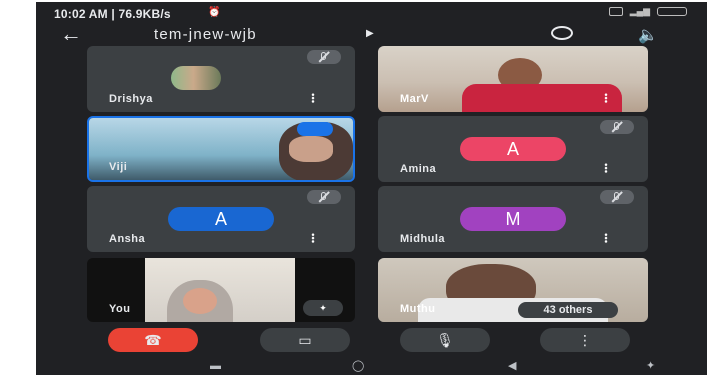 This screenshot has height=377, width=715. I want to click on participant-tile-marv: MarV, so click(513, 79).